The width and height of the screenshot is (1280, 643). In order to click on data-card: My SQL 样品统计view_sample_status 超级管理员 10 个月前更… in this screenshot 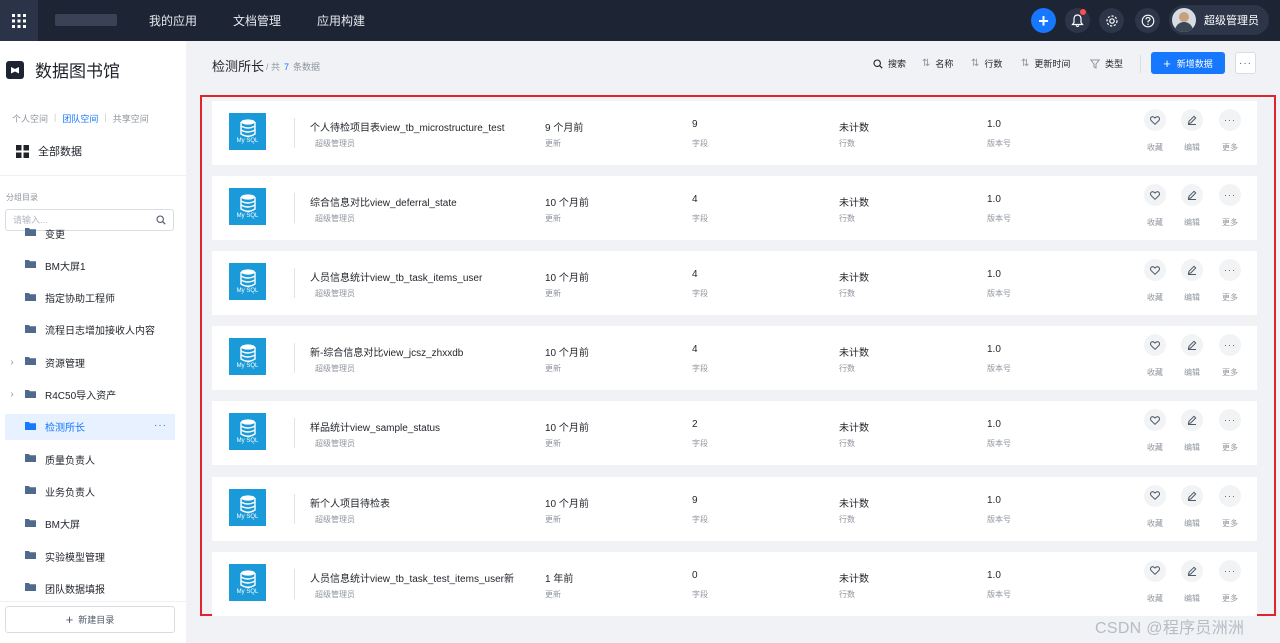, I will do `click(734, 433)`.